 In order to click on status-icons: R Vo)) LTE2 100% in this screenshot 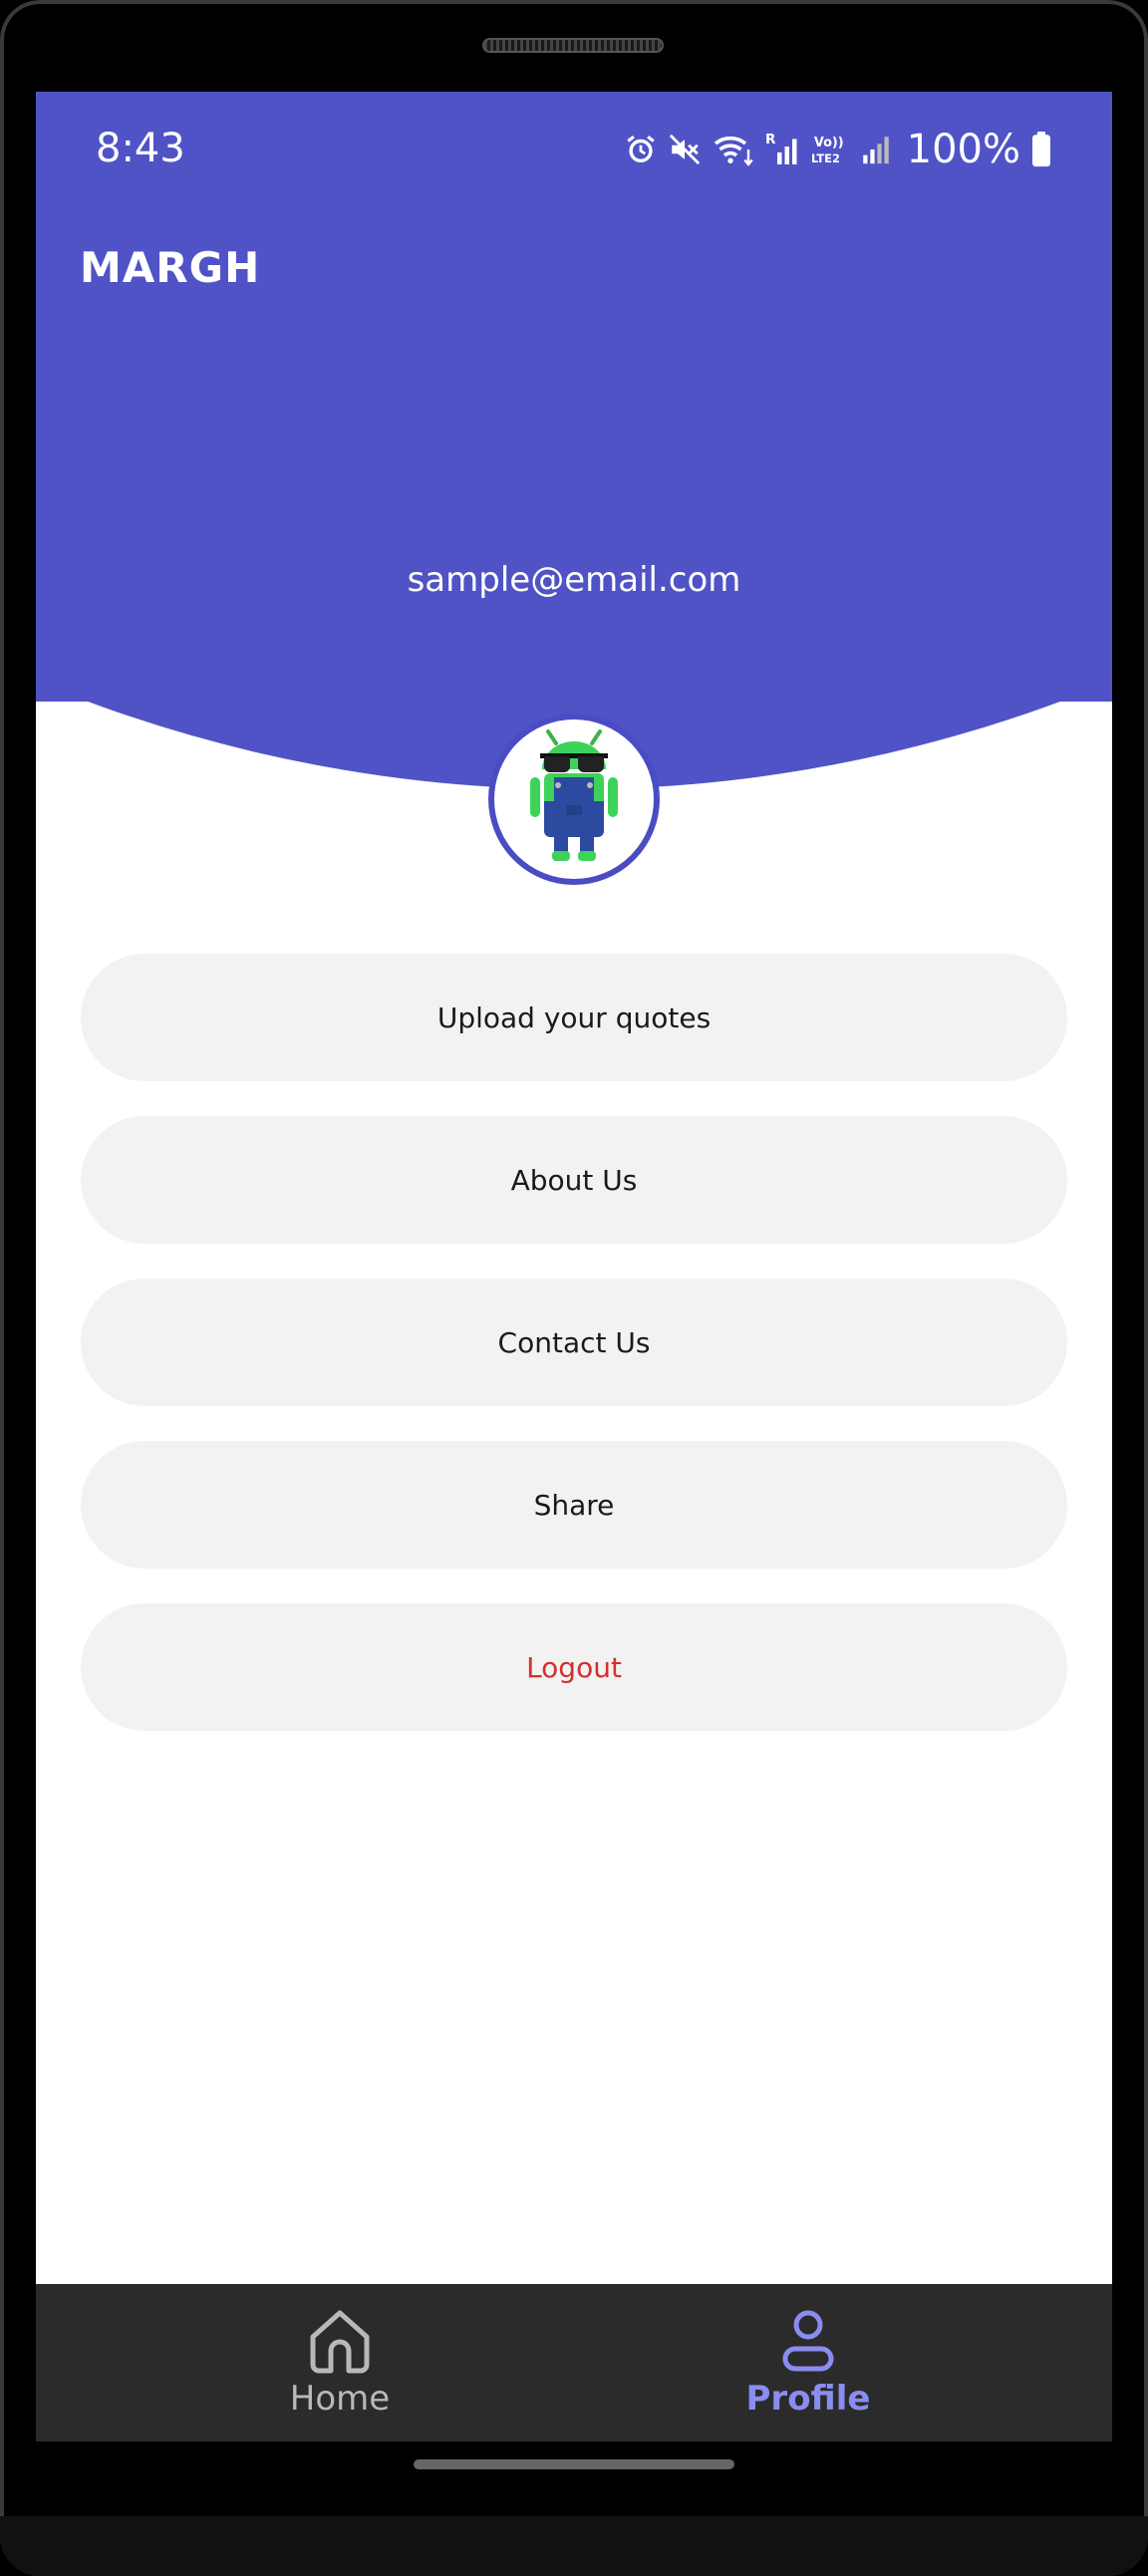, I will do `click(838, 149)`.